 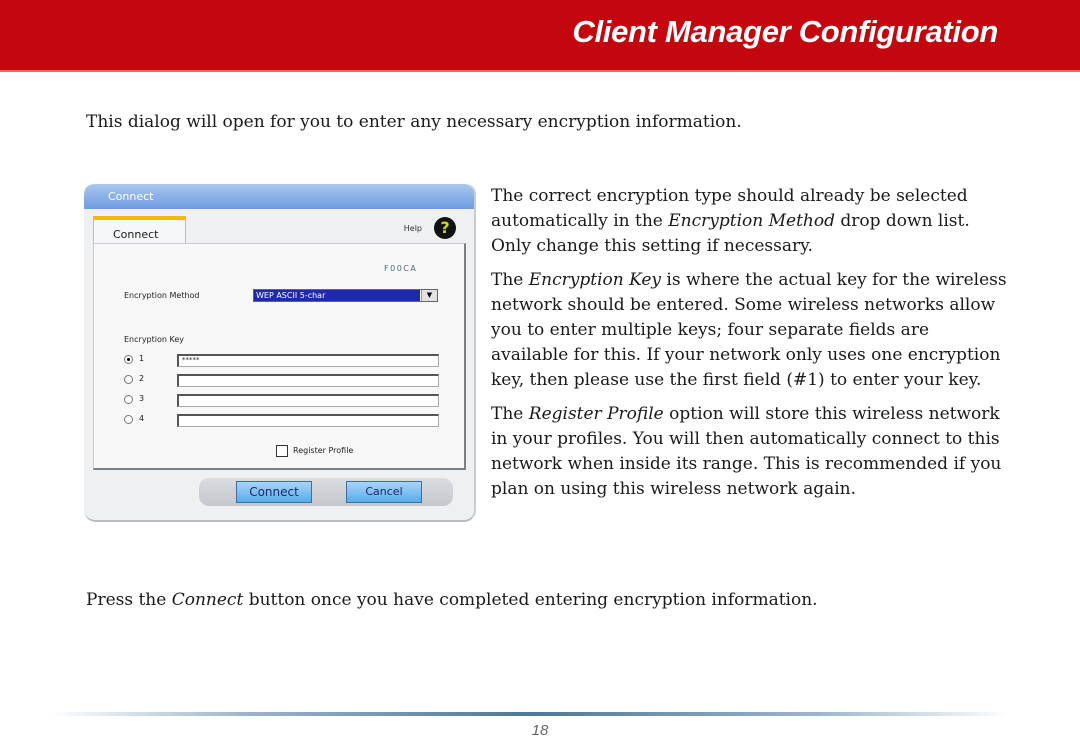 What do you see at coordinates (128, 359) in the screenshot?
I see `key-1-radio` at bounding box center [128, 359].